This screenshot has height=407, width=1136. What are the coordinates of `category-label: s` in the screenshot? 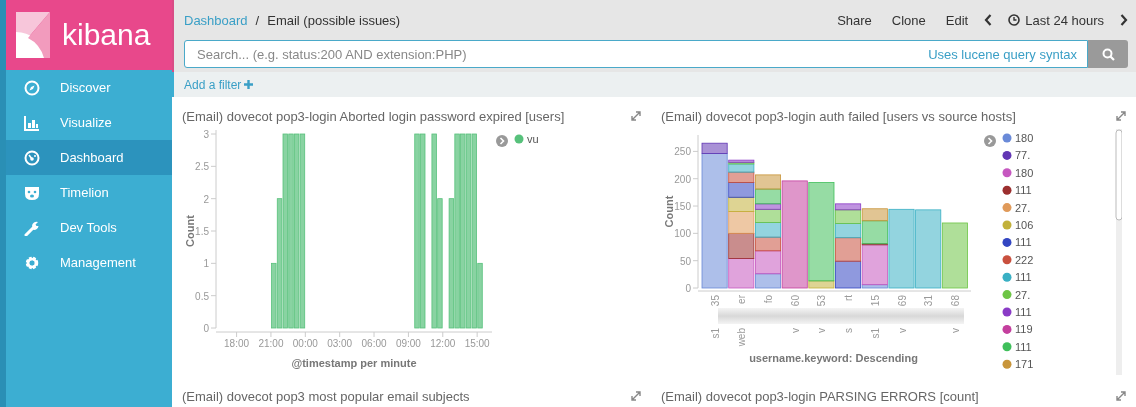 It's located at (849, 330).